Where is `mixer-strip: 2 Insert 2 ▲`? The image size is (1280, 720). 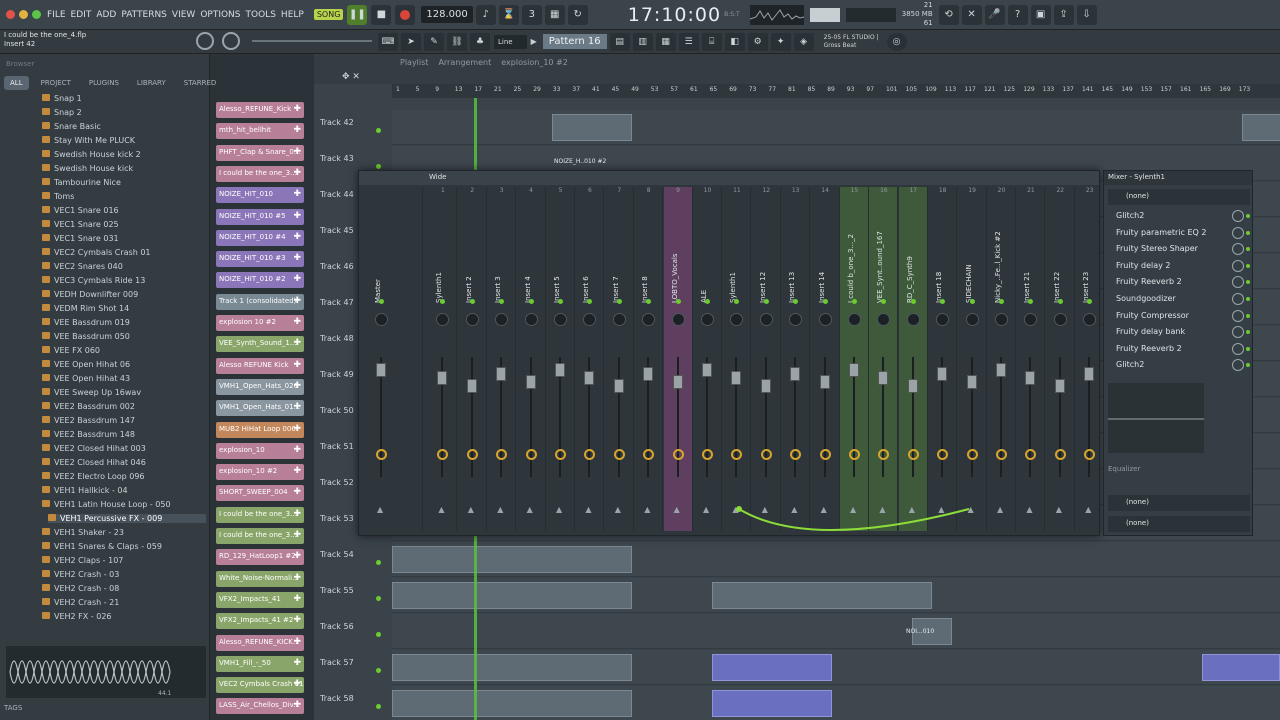
mixer-strip: 2 Insert 2 ▲ is located at coordinates (472, 359).